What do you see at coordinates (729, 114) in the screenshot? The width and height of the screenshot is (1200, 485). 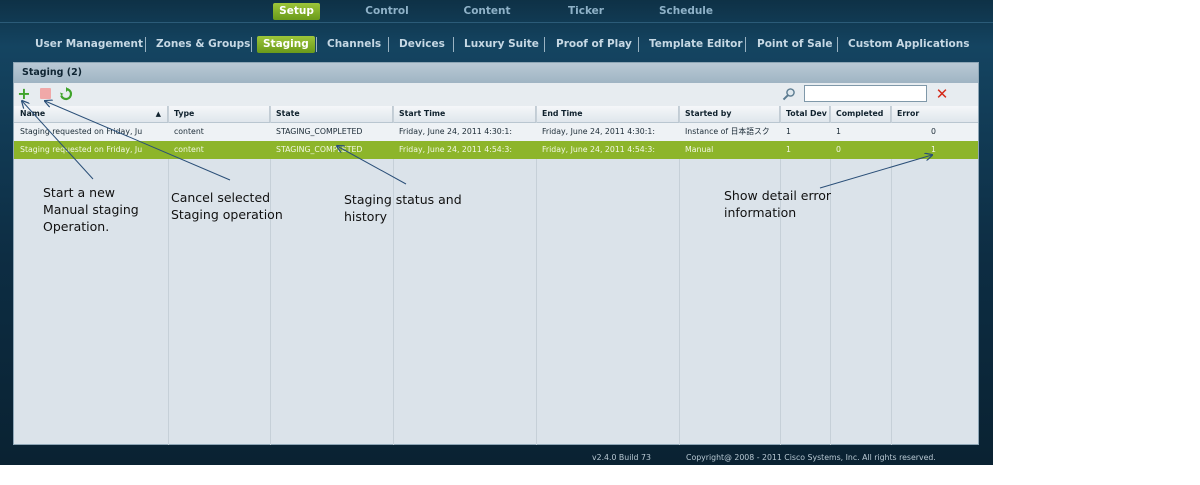 I see `column-header-started-by: Started by` at bounding box center [729, 114].